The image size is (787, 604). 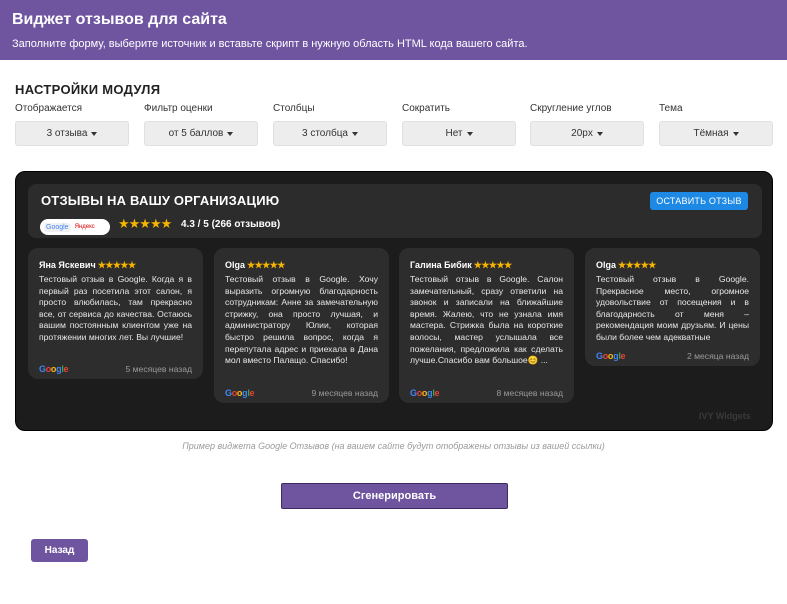 I want to click on review-author: Яна Яскевич, so click(x=67, y=265).